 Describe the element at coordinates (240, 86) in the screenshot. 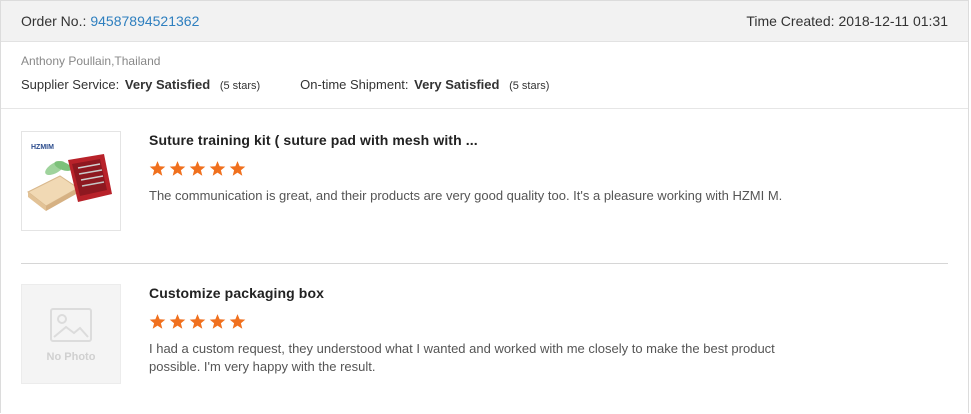

I see `supplier-service-stars: (5 stars)` at that location.